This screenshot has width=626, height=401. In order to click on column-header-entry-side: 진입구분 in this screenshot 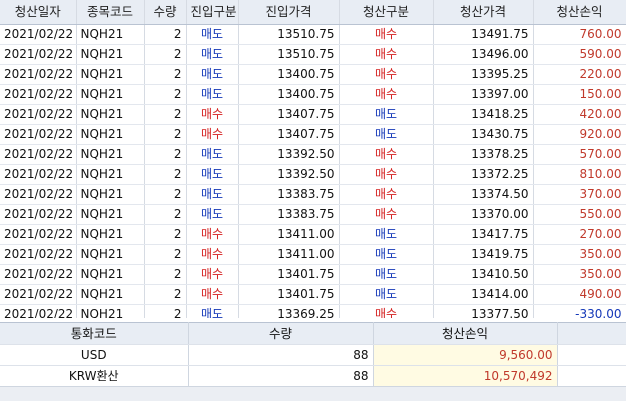, I will do `click(212, 12)`.